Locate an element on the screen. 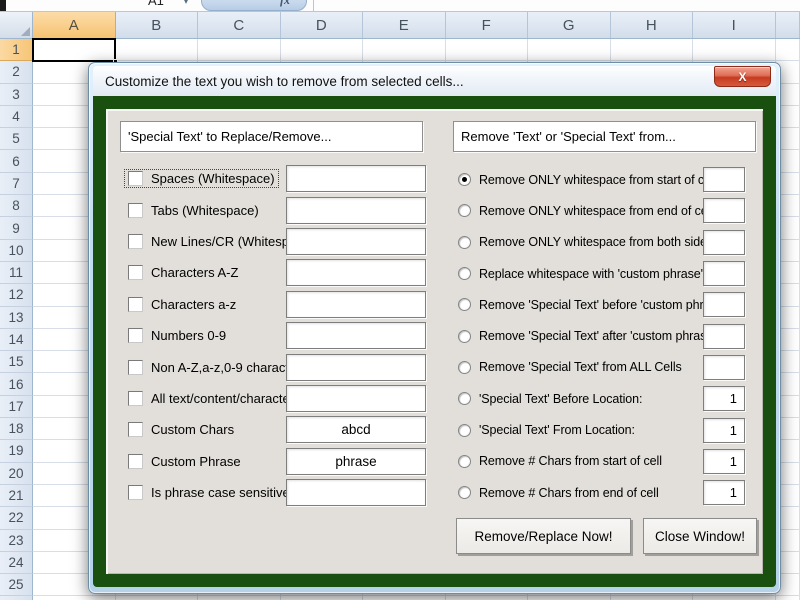 Image resolution: width=800 pixels, height=600 pixels. column-header-B: B is located at coordinates (156, 25).